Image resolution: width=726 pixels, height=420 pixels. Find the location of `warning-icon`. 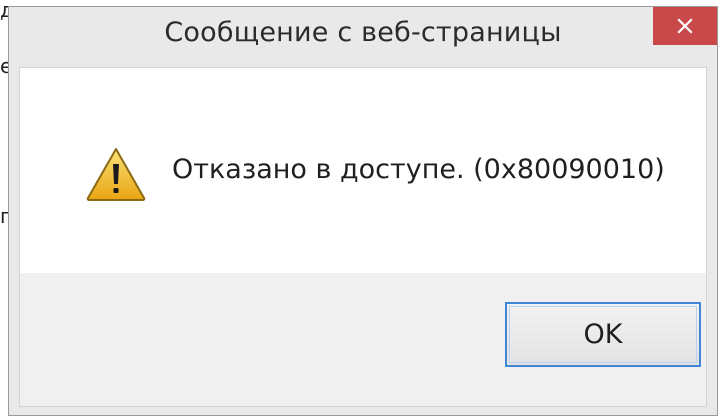

warning-icon is located at coordinates (116, 174).